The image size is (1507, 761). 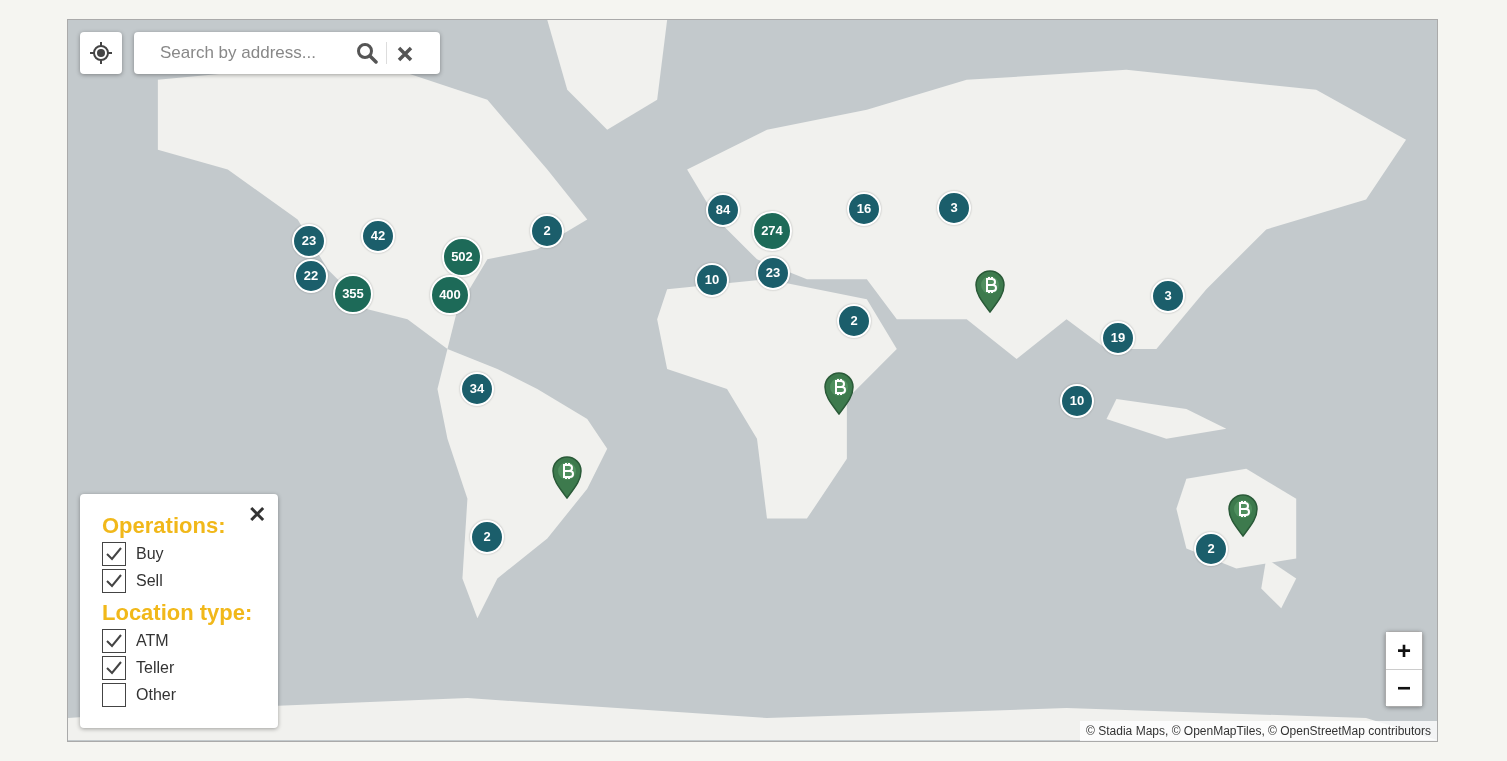 I want to click on zoom-out-button: −, so click(x=1404, y=687).